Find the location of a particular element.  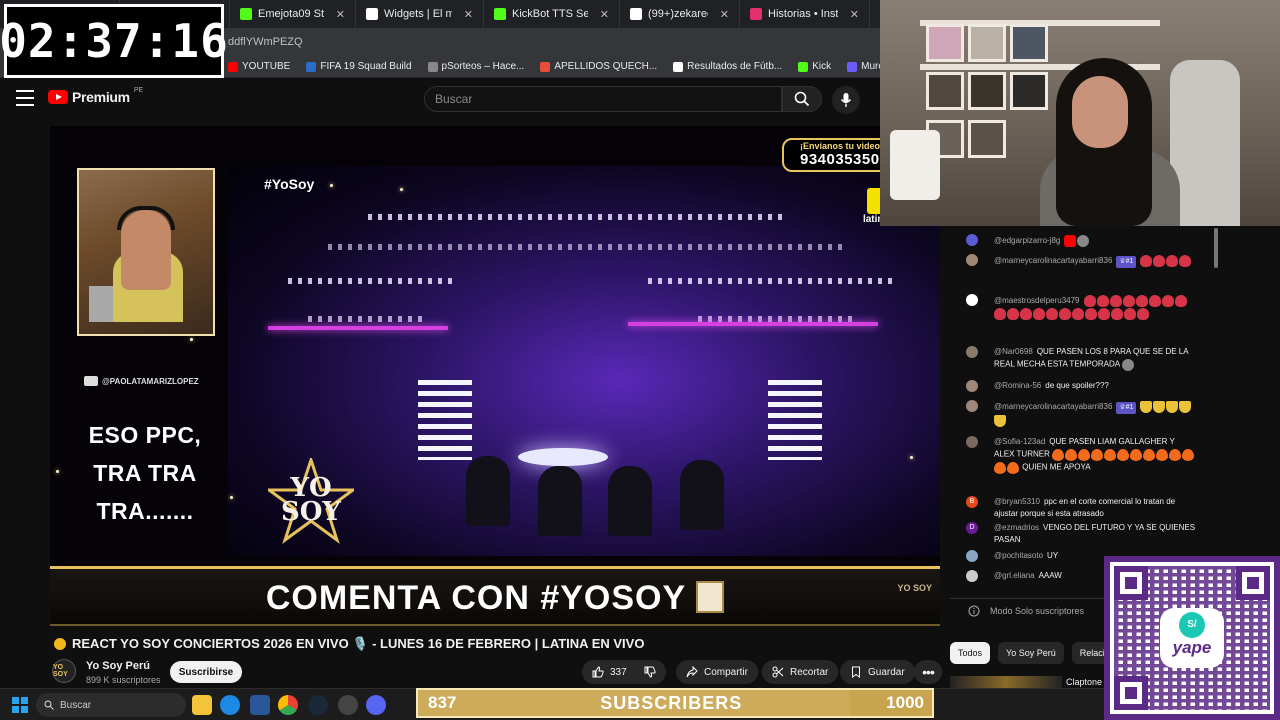

browser-tab: Widgets | El mejor so ✕ is located at coordinates (420, 14).